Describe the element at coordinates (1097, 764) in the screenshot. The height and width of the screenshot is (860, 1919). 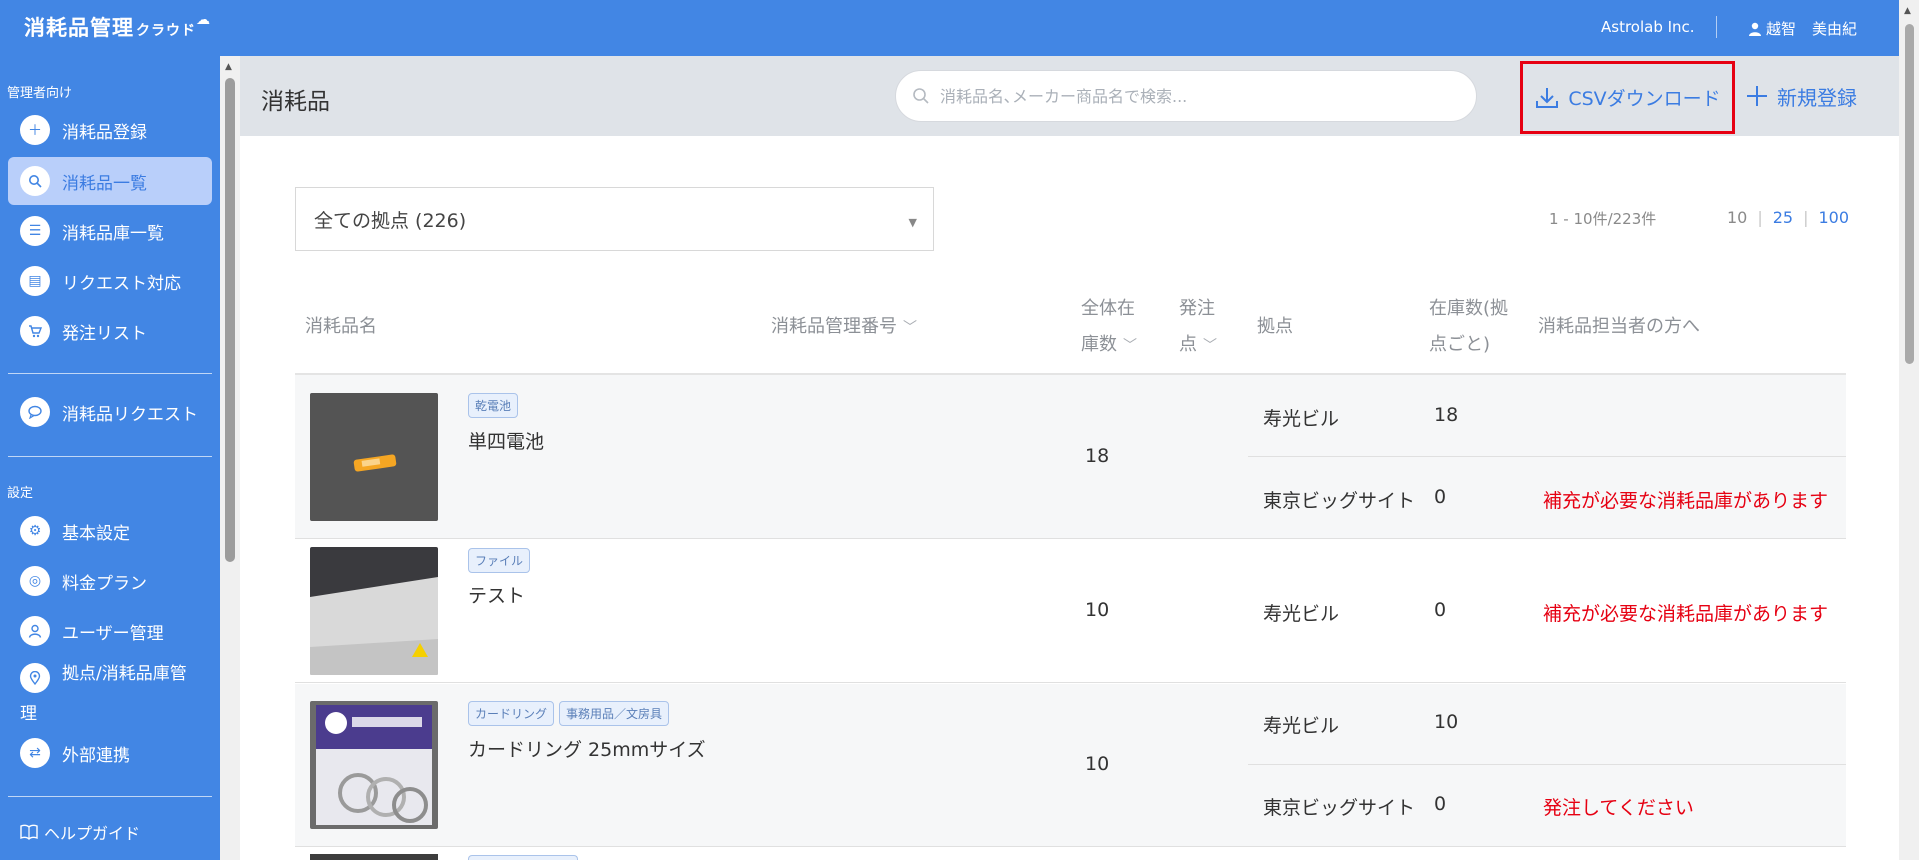
I see `total-stock: 10` at that location.